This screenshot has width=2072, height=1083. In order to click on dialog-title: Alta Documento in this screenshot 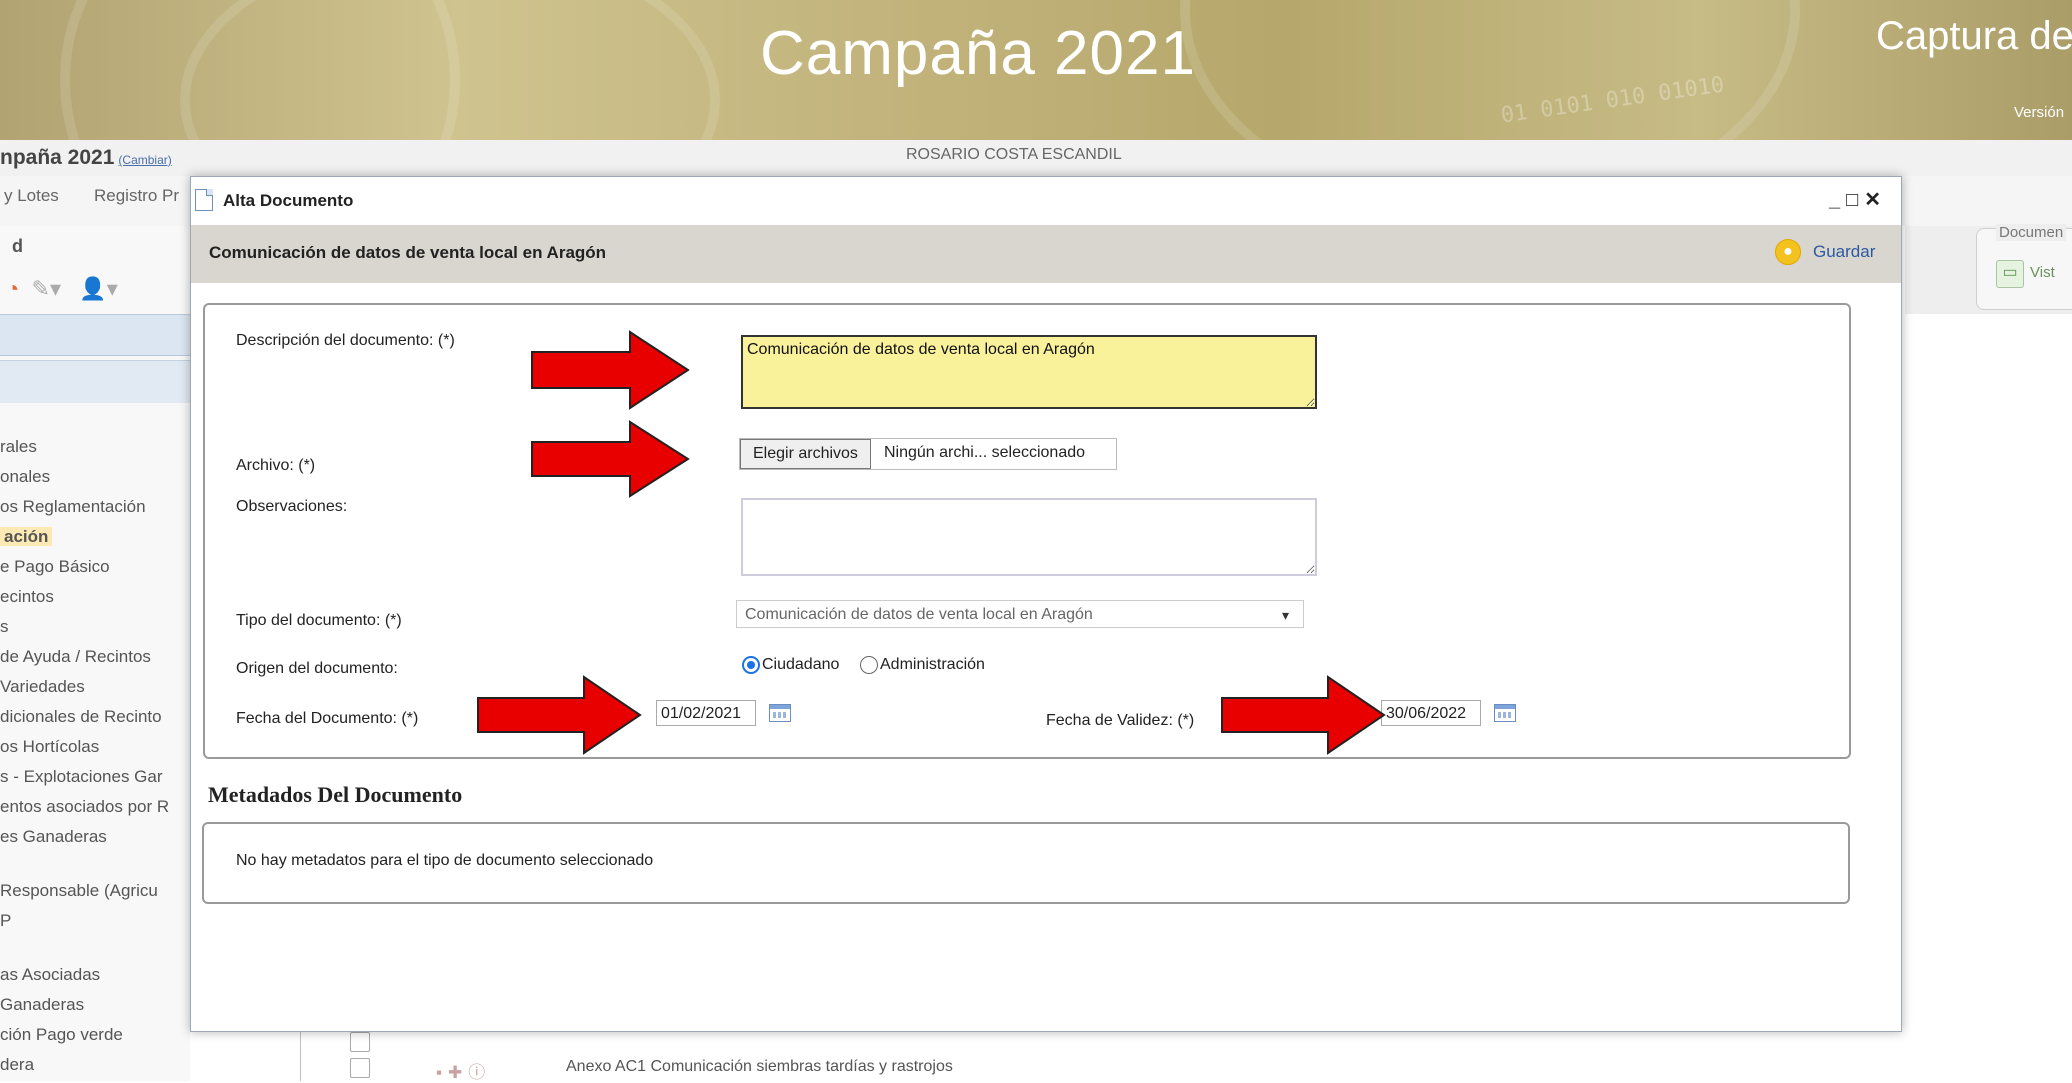, I will do `click(288, 200)`.